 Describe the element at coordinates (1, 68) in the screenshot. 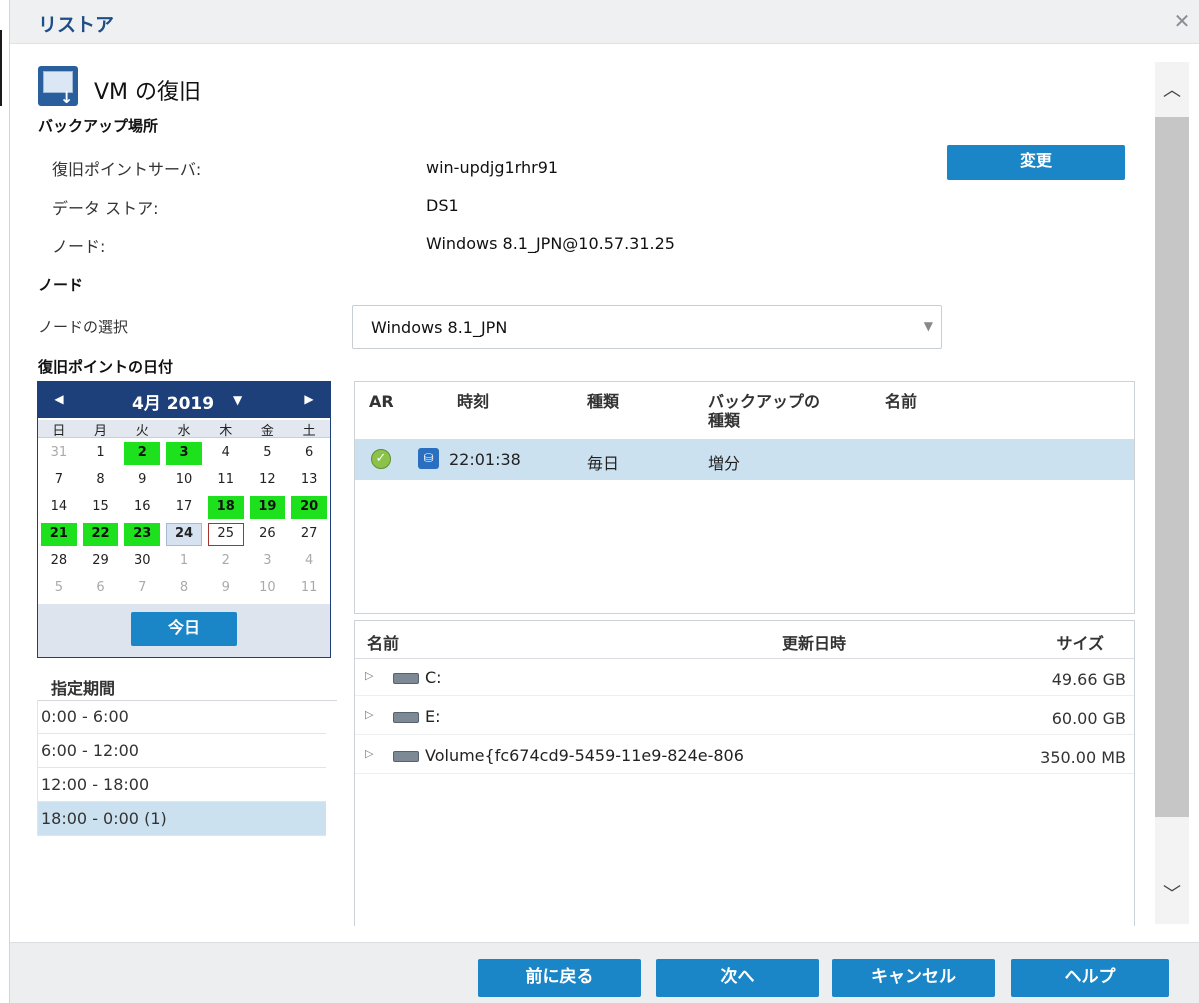

I see `left-edge-mark` at that location.